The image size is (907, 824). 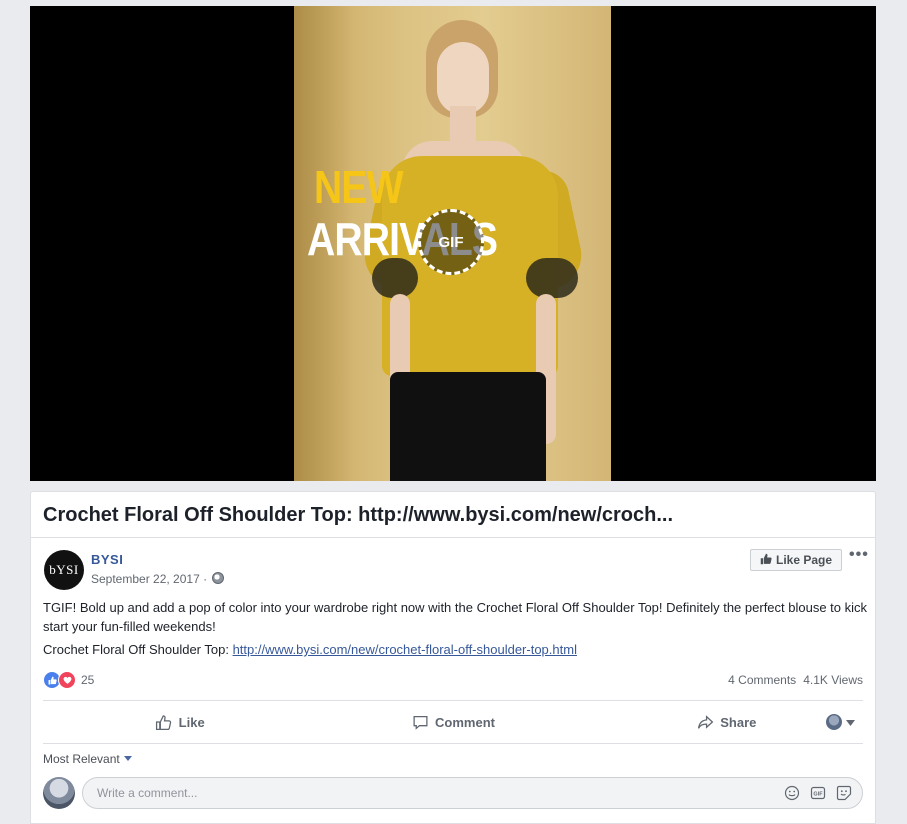 I want to click on post-as-selector, so click(x=840, y=722).